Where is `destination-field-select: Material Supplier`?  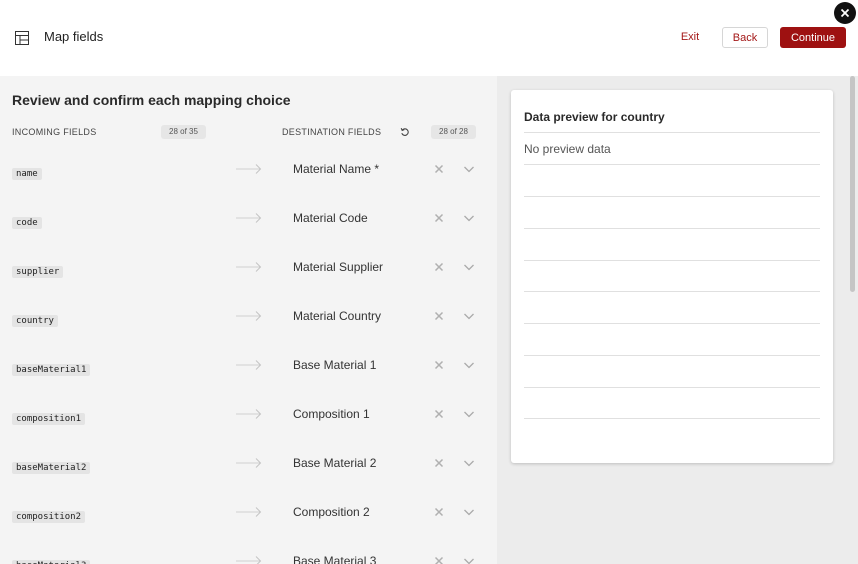 destination-field-select: Material Supplier is located at coordinates (338, 267).